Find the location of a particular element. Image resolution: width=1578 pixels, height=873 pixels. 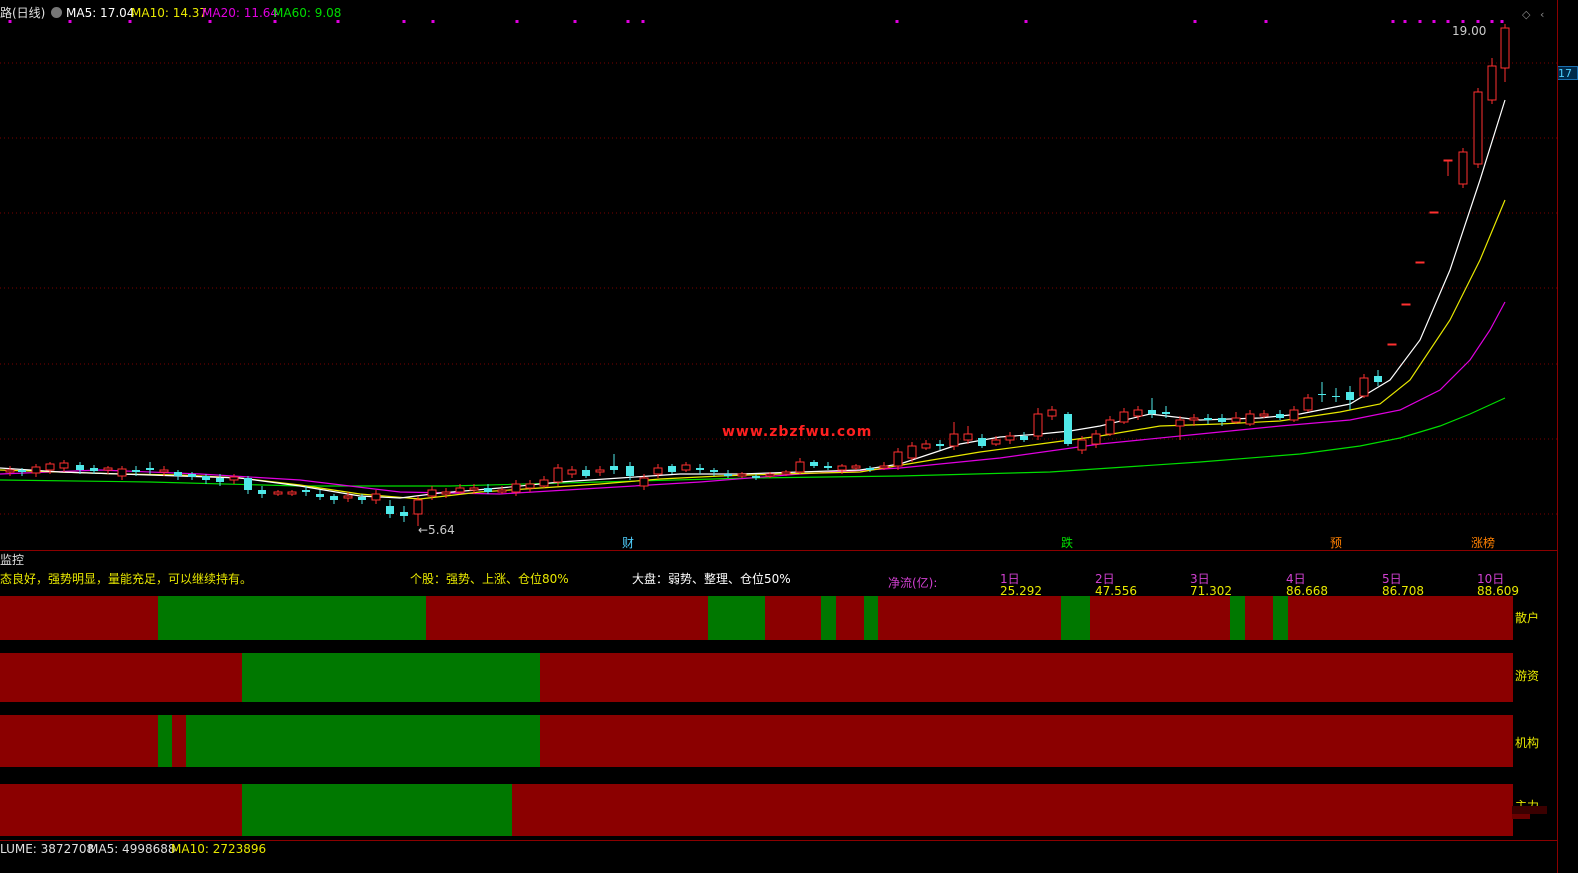

main-force-indicator-bar-small is located at coordinates (1521, 816).